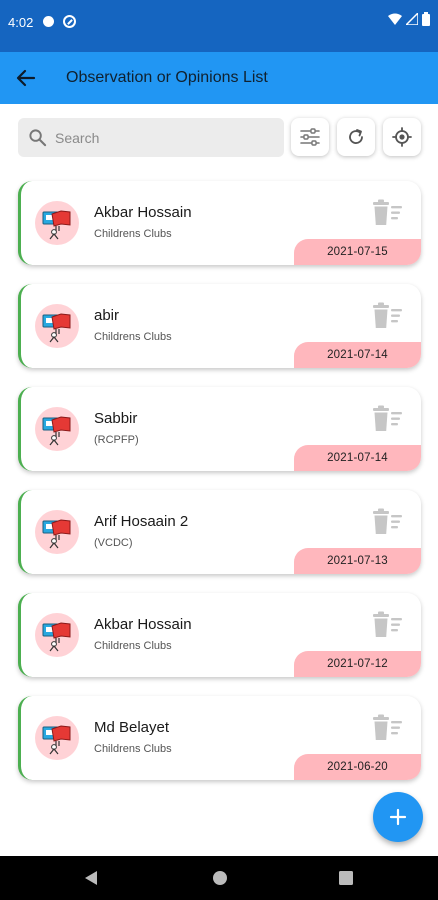 This screenshot has width=438, height=900. I want to click on list-item: abir Childrens Clubs 2021-07-14, so click(219, 326).